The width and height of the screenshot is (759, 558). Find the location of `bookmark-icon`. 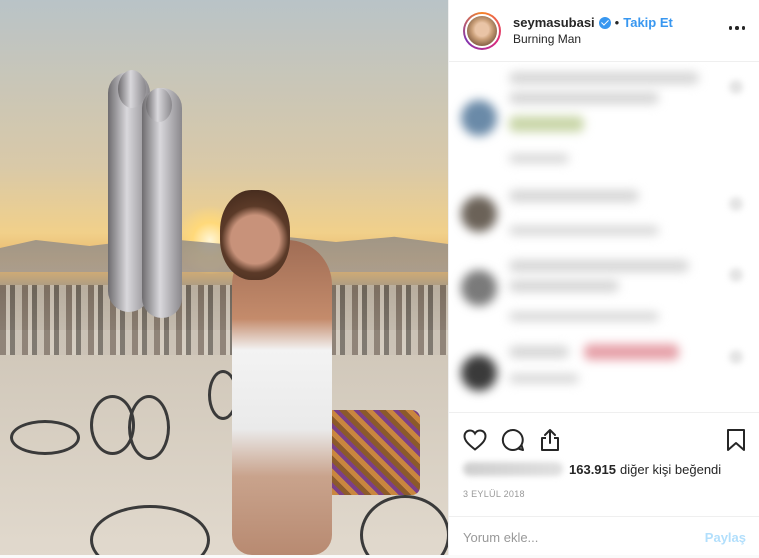

bookmark-icon is located at coordinates (736, 440).